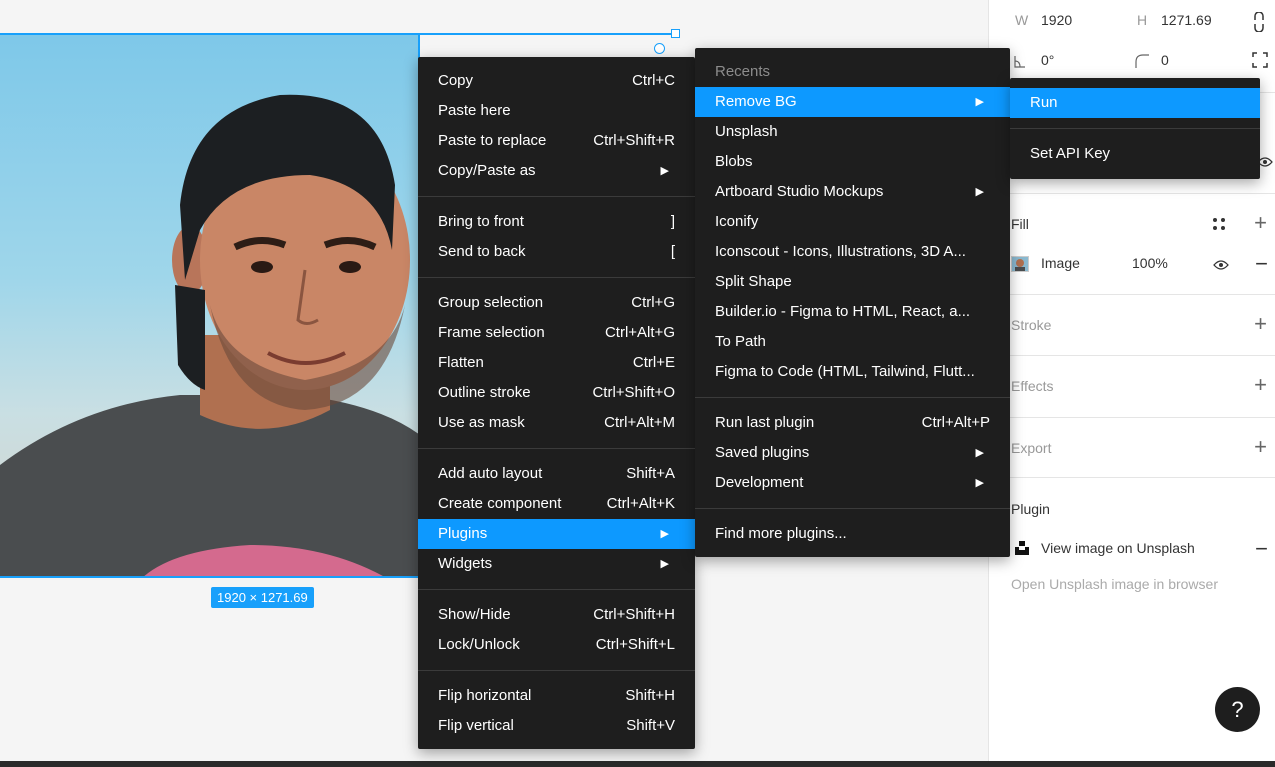  Describe the element at coordinates (463, 533) in the screenshot. I see `menu-item-label: Plugins` at that location.